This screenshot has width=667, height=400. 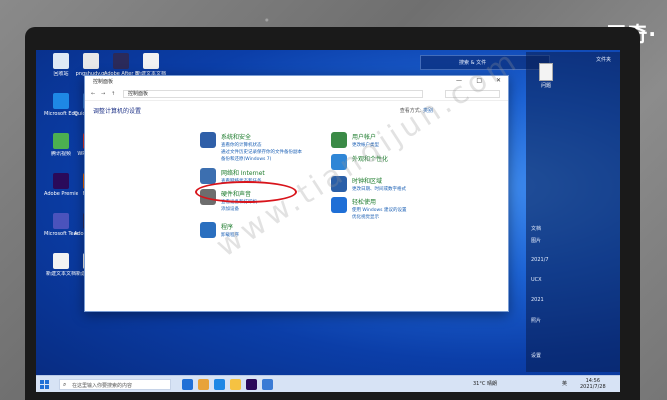 I want to click on desktop-icon: Adobe Premiere Pro, so click(x=61, y=185).